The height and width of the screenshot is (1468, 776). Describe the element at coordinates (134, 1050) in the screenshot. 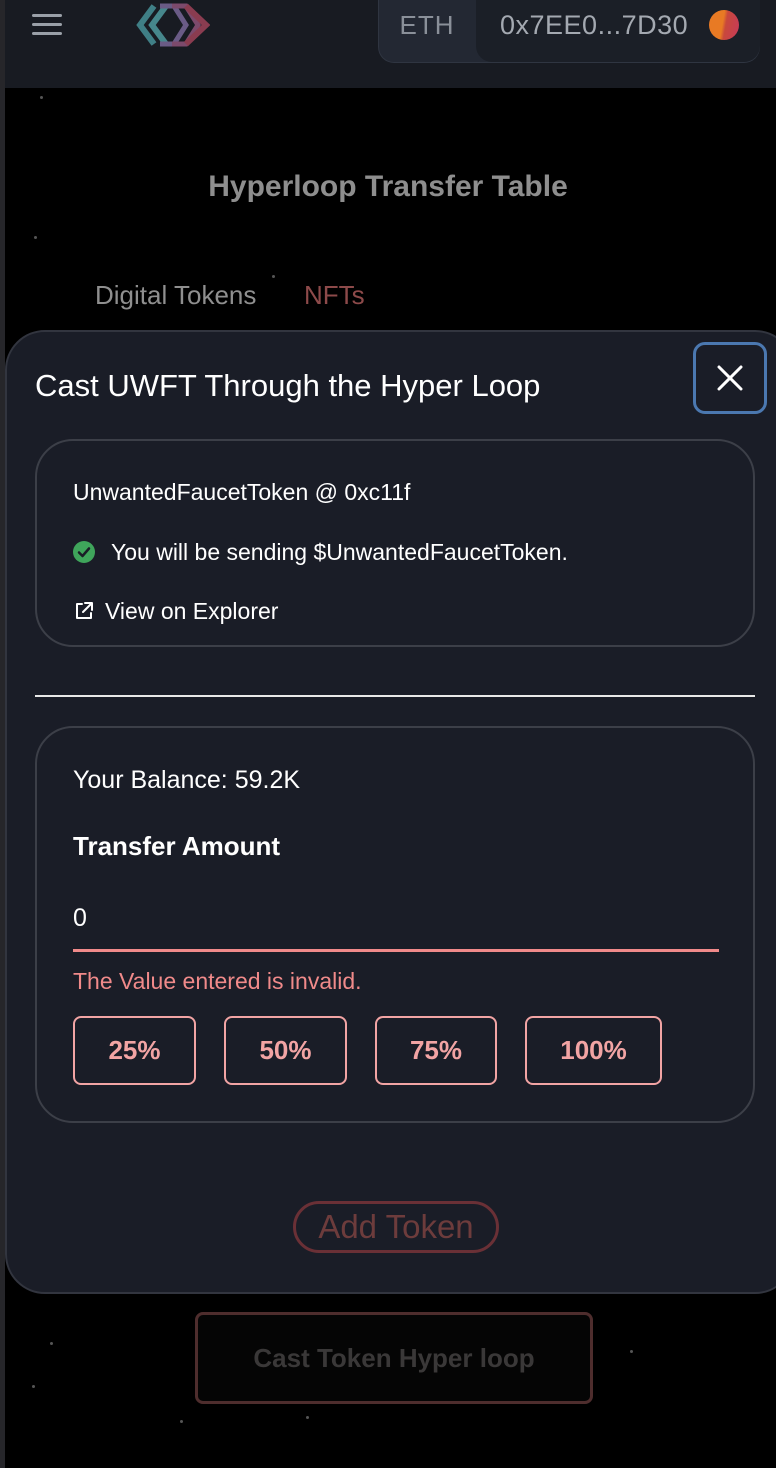

I see `percent-25-button: 25%` at that location.